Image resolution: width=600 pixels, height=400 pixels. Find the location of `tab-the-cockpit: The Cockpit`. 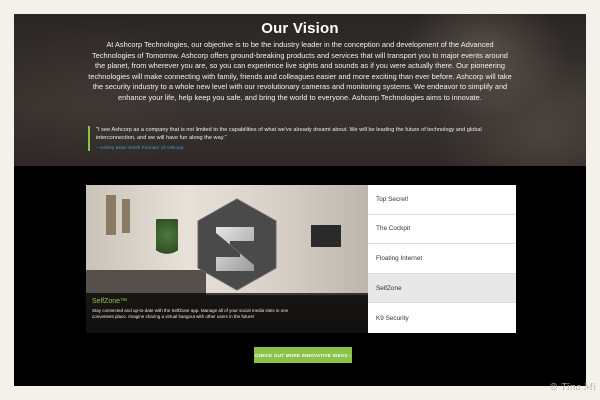

tab-the-cockpit: The Cockpit is located at coordinates (442, 230).